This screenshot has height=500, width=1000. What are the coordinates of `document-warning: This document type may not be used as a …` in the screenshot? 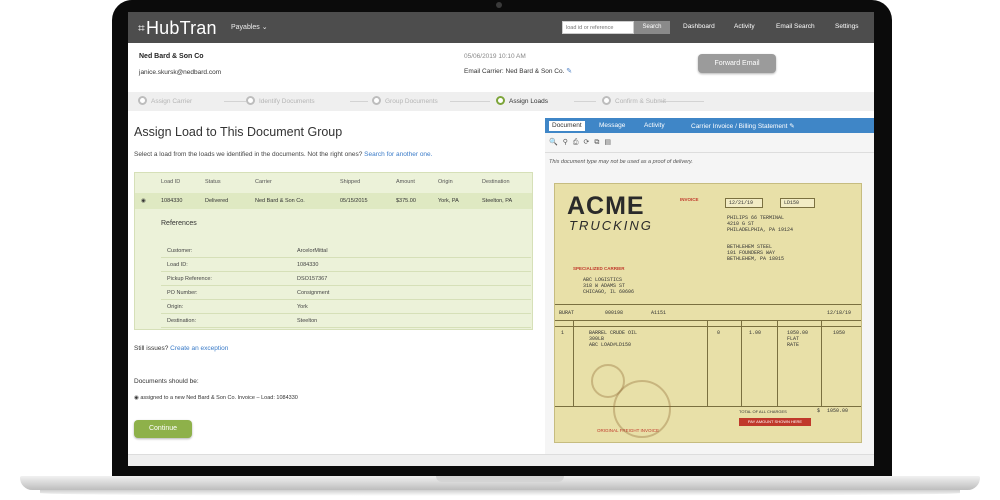 It's located at (621, 162).